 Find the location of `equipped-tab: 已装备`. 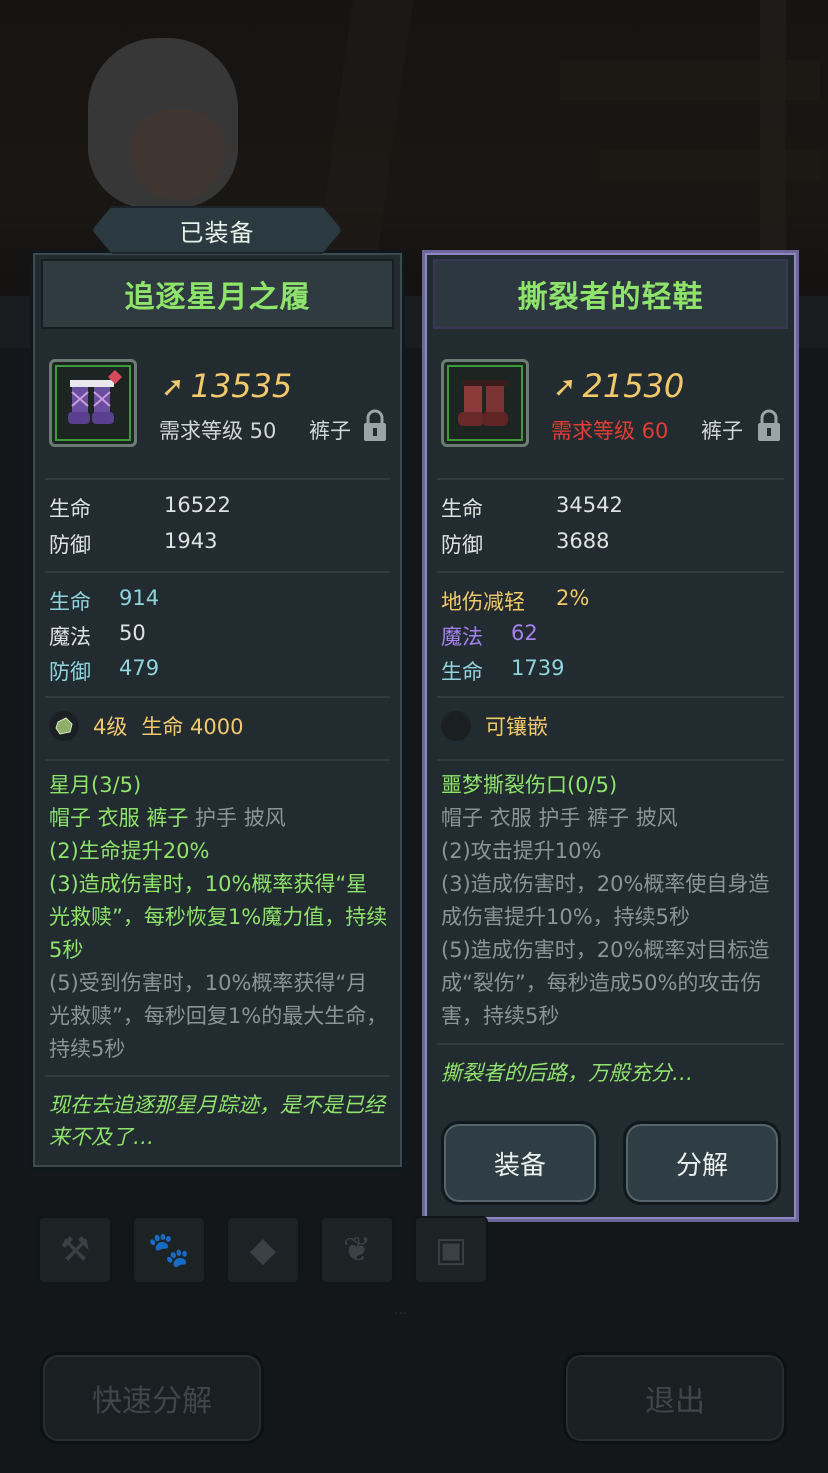

equipped-tab: 已装备 is located at coordinates (217, 230).